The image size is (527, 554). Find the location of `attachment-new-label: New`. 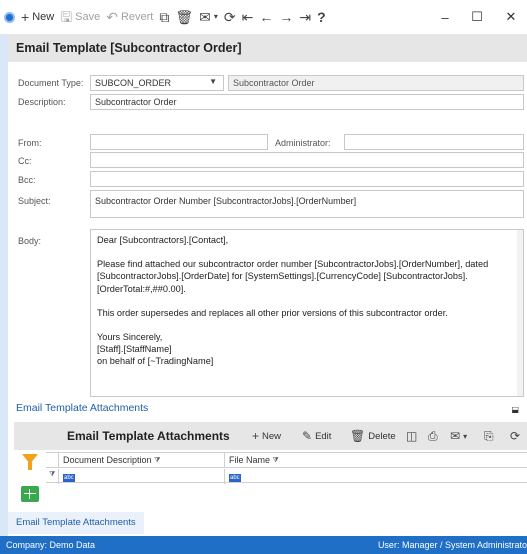

attachment-new-label: New is located at coordinates (272, 436).